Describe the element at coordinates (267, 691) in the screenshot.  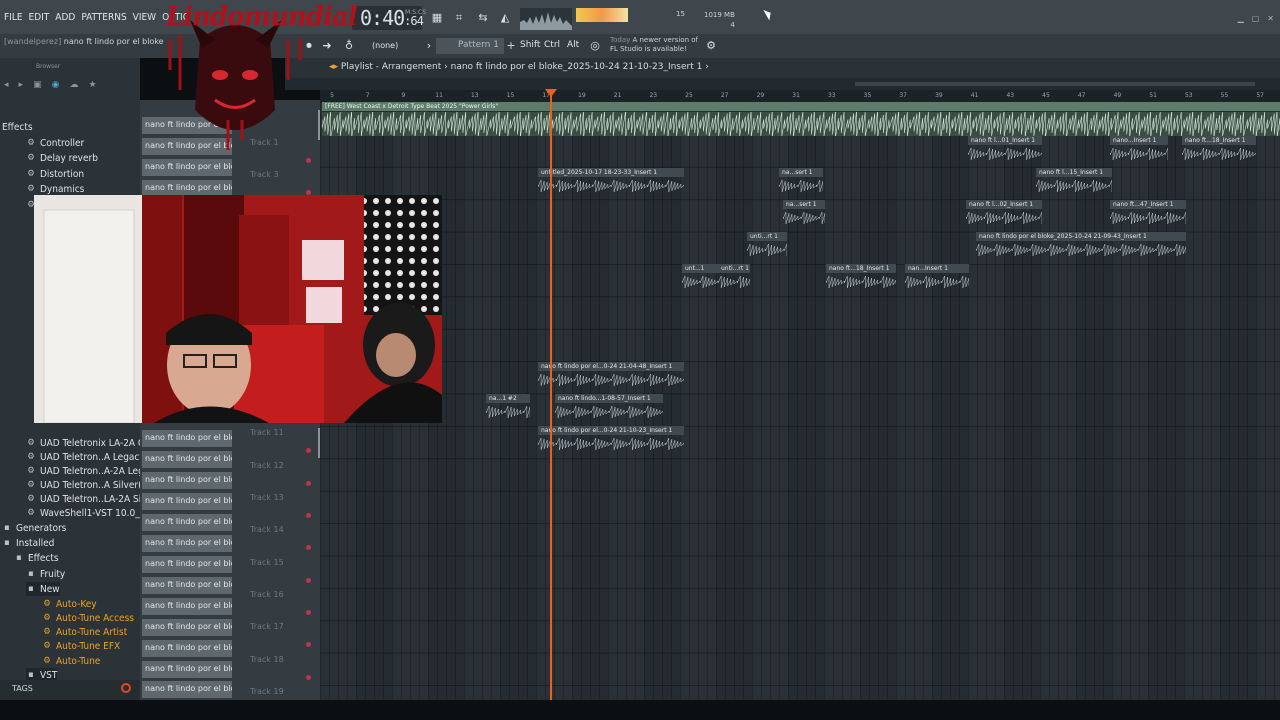
I see `track-label: Track 19` at that location.